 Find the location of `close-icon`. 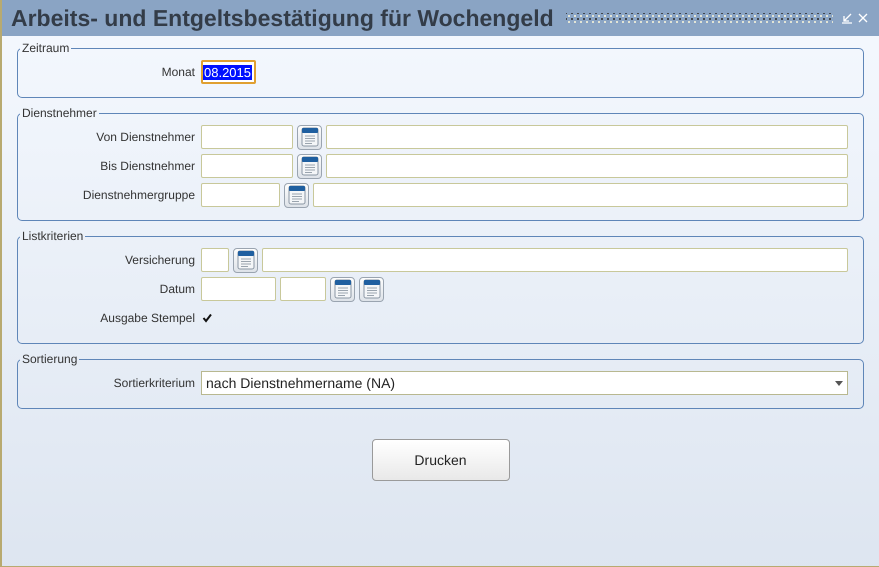

close-icon is located at coordinates (863, 18).